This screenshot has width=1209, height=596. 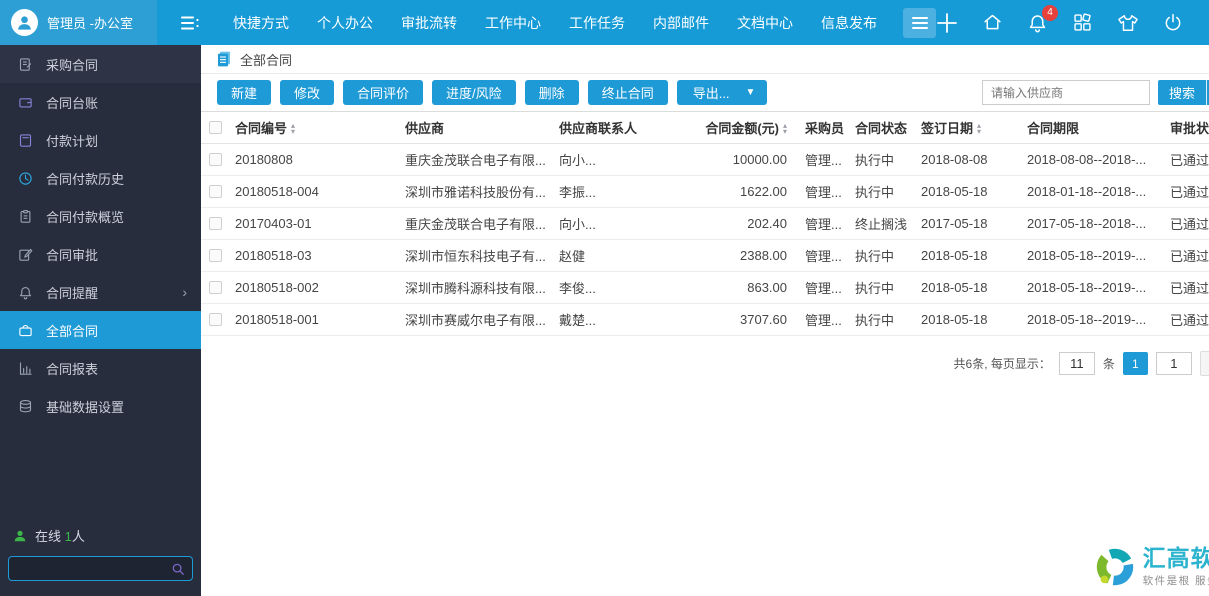 I want to click on sidebar-item-payment-overview: 合同付款概览, so click(x=100, y=216).